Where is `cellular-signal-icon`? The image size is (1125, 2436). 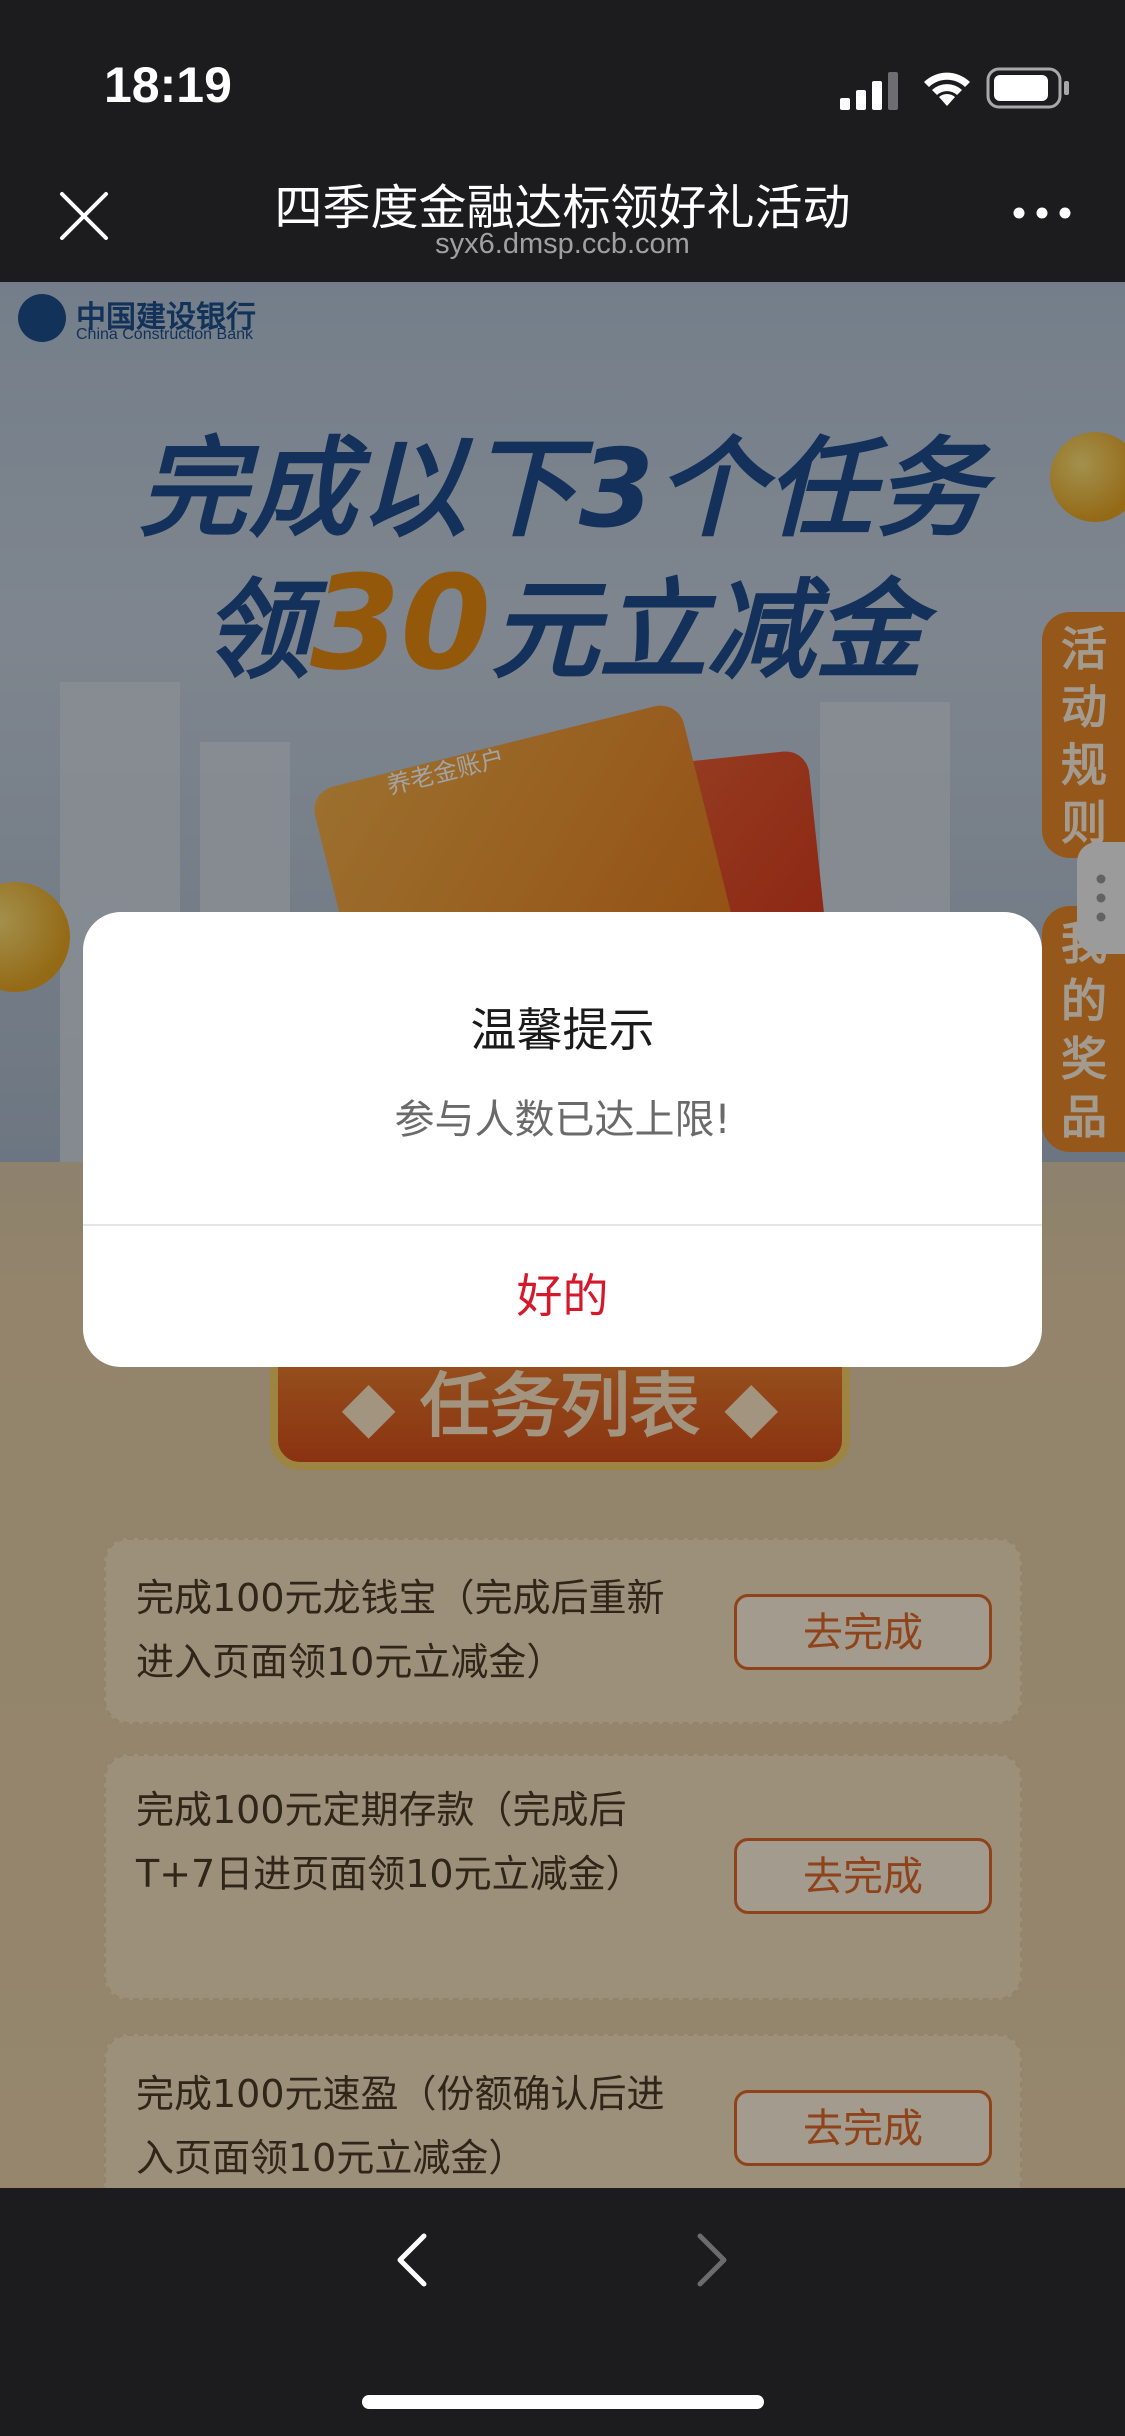
cellular-signal-icon is located at coordinates (869, 91).